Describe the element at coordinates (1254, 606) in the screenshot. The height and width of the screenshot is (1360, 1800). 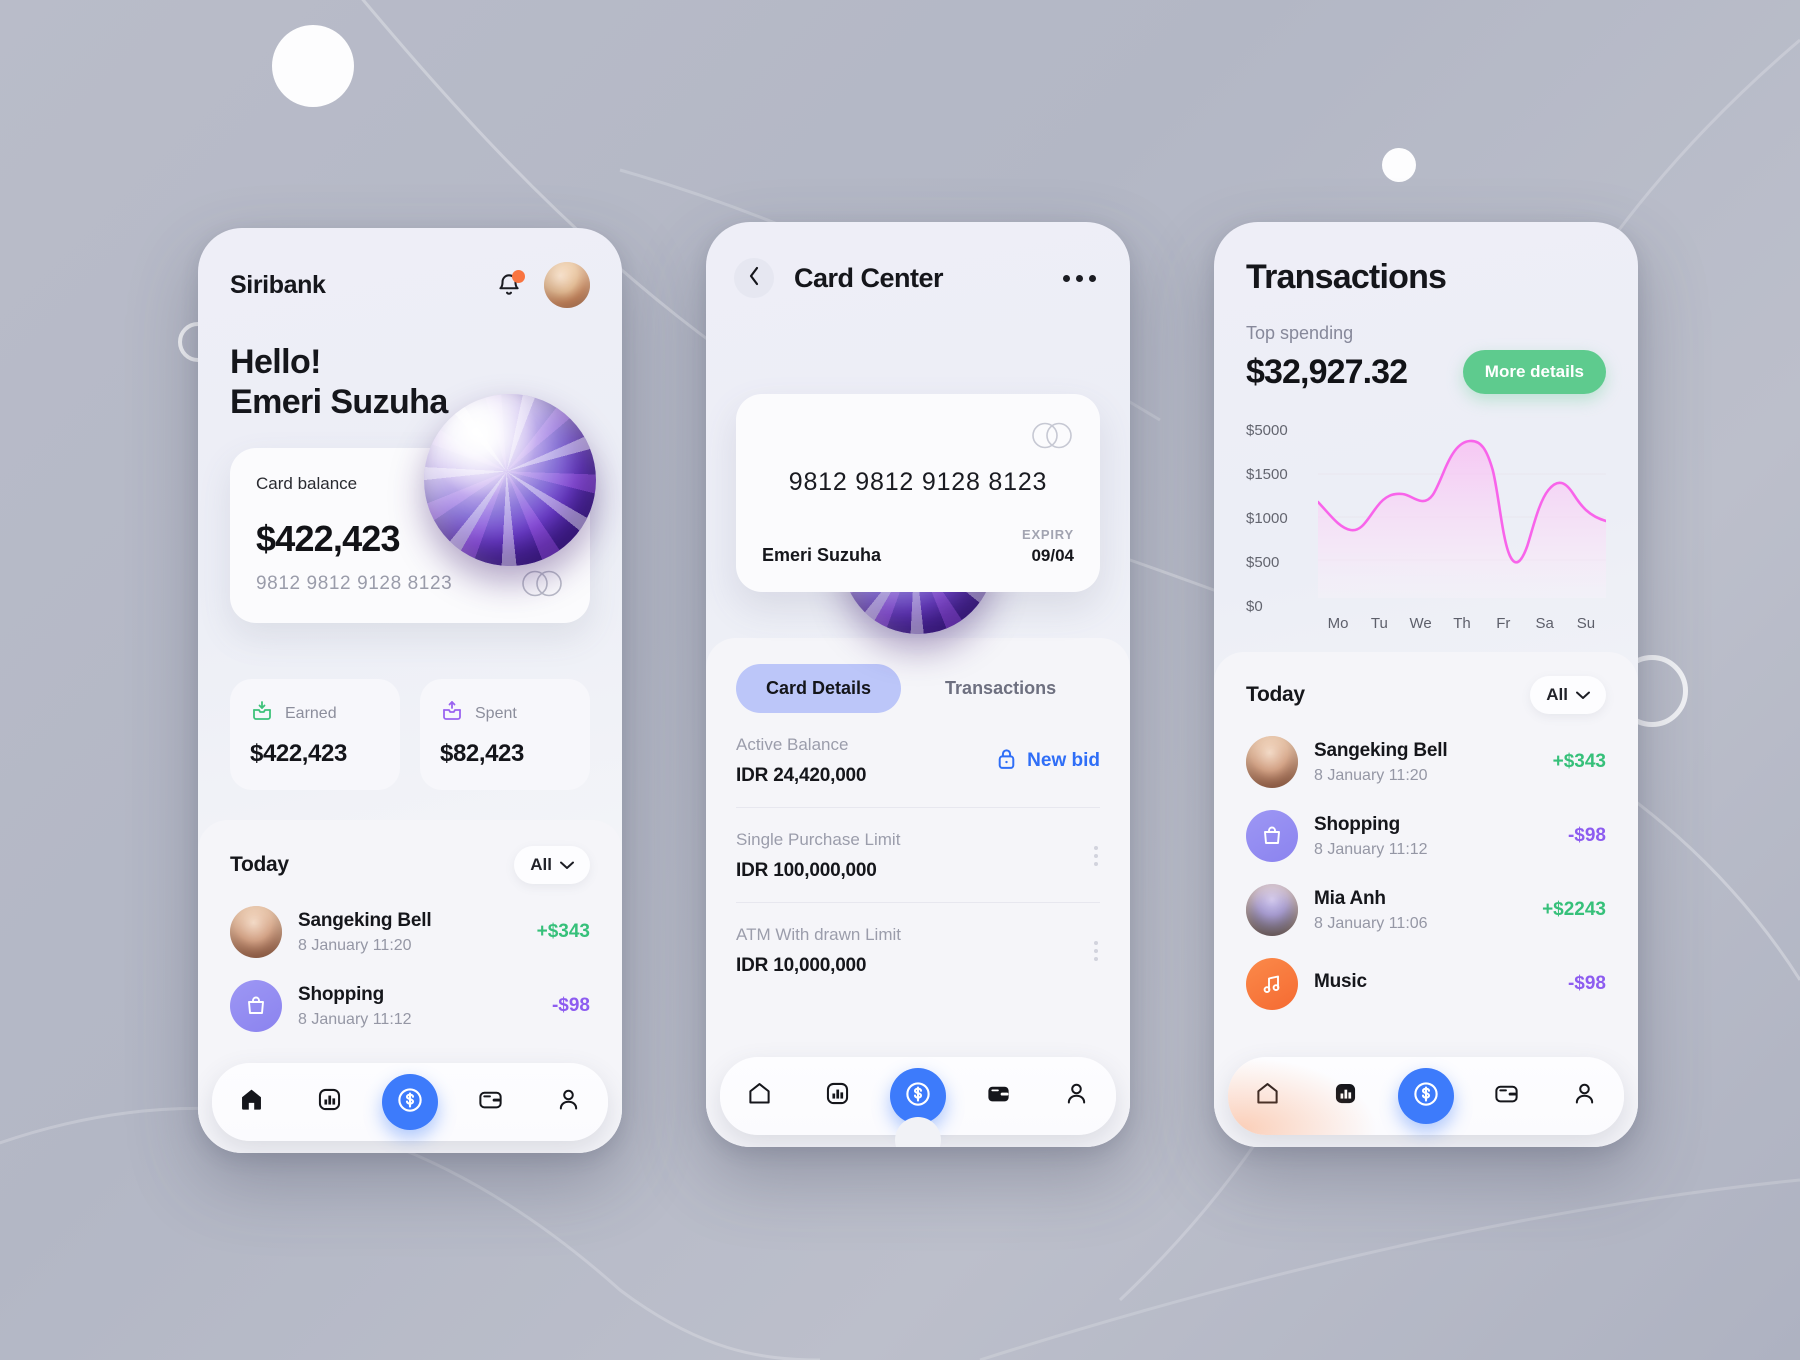
I see `y-tick-label: $0` at that location.